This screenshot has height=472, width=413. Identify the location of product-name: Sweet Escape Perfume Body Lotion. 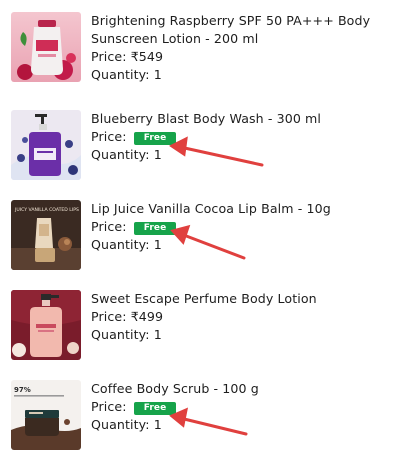
(241, 299).